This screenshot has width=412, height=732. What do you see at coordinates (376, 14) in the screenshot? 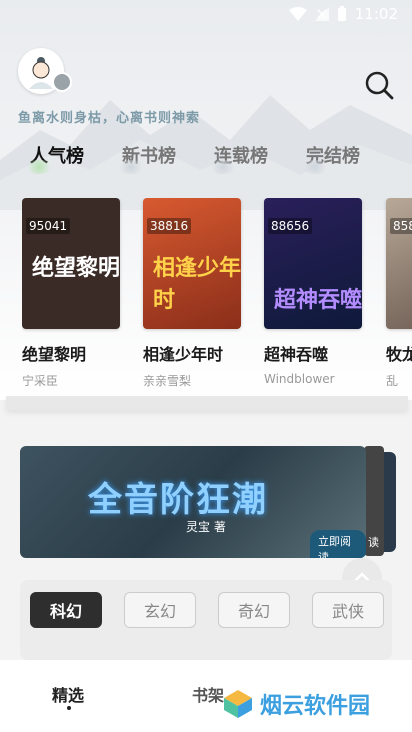
I see `status-time: 11:02` at bounding box center [376, 14].